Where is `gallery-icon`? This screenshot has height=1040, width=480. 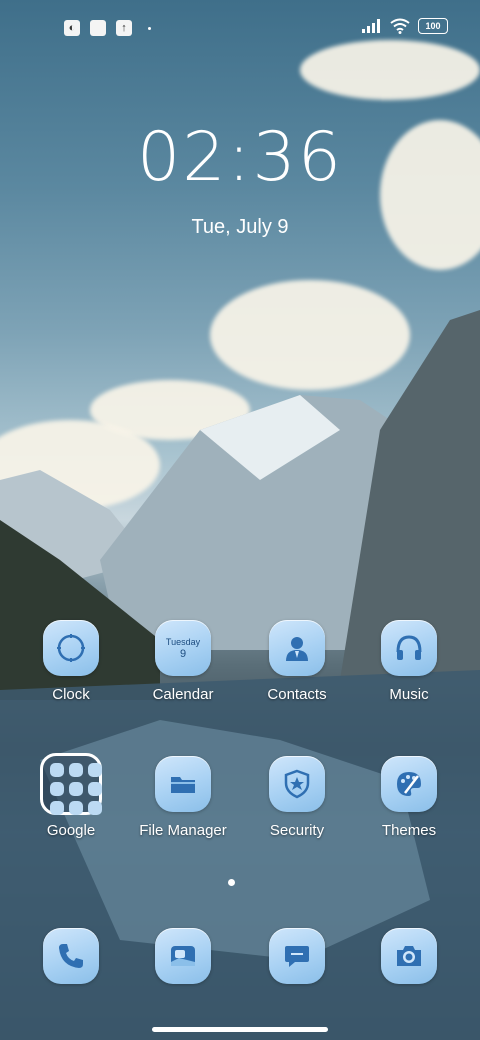 gallery-icon is located at coordinates (183, 956).